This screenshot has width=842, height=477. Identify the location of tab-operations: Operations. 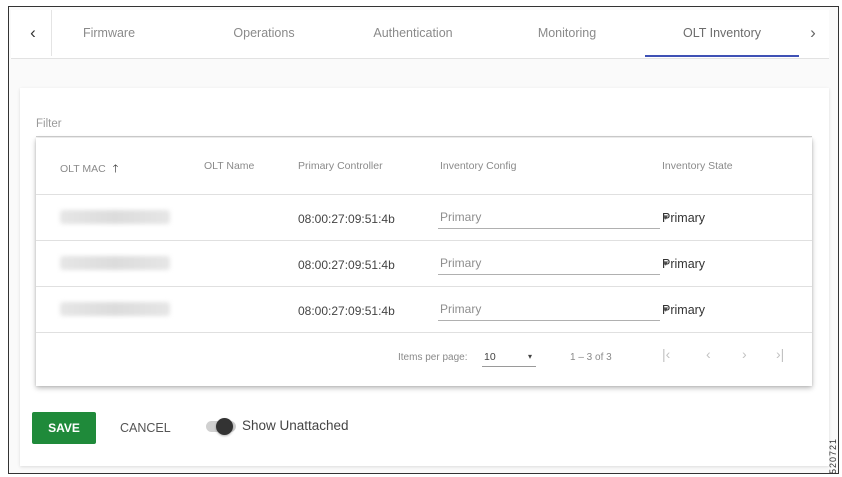
(264, 33).